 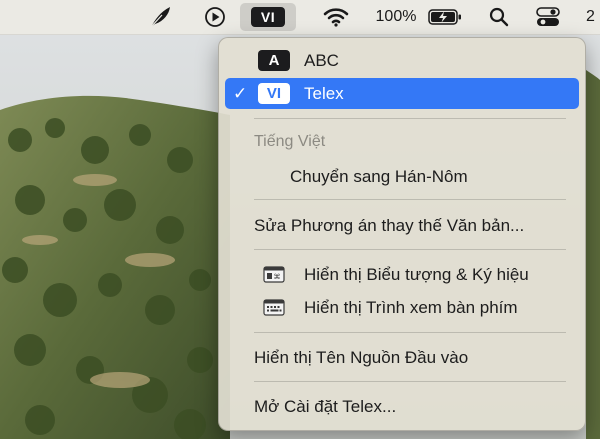 I want to click on menu-item-abc: A ABC, so click(x=402, y=60).